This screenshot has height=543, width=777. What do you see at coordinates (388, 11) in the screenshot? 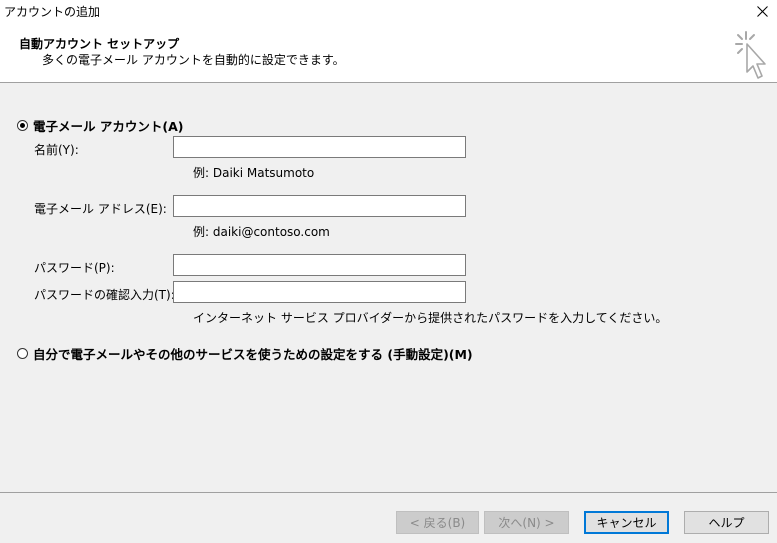
I see `title-bar: アカウントの追加` at bounding box center [388, 11].